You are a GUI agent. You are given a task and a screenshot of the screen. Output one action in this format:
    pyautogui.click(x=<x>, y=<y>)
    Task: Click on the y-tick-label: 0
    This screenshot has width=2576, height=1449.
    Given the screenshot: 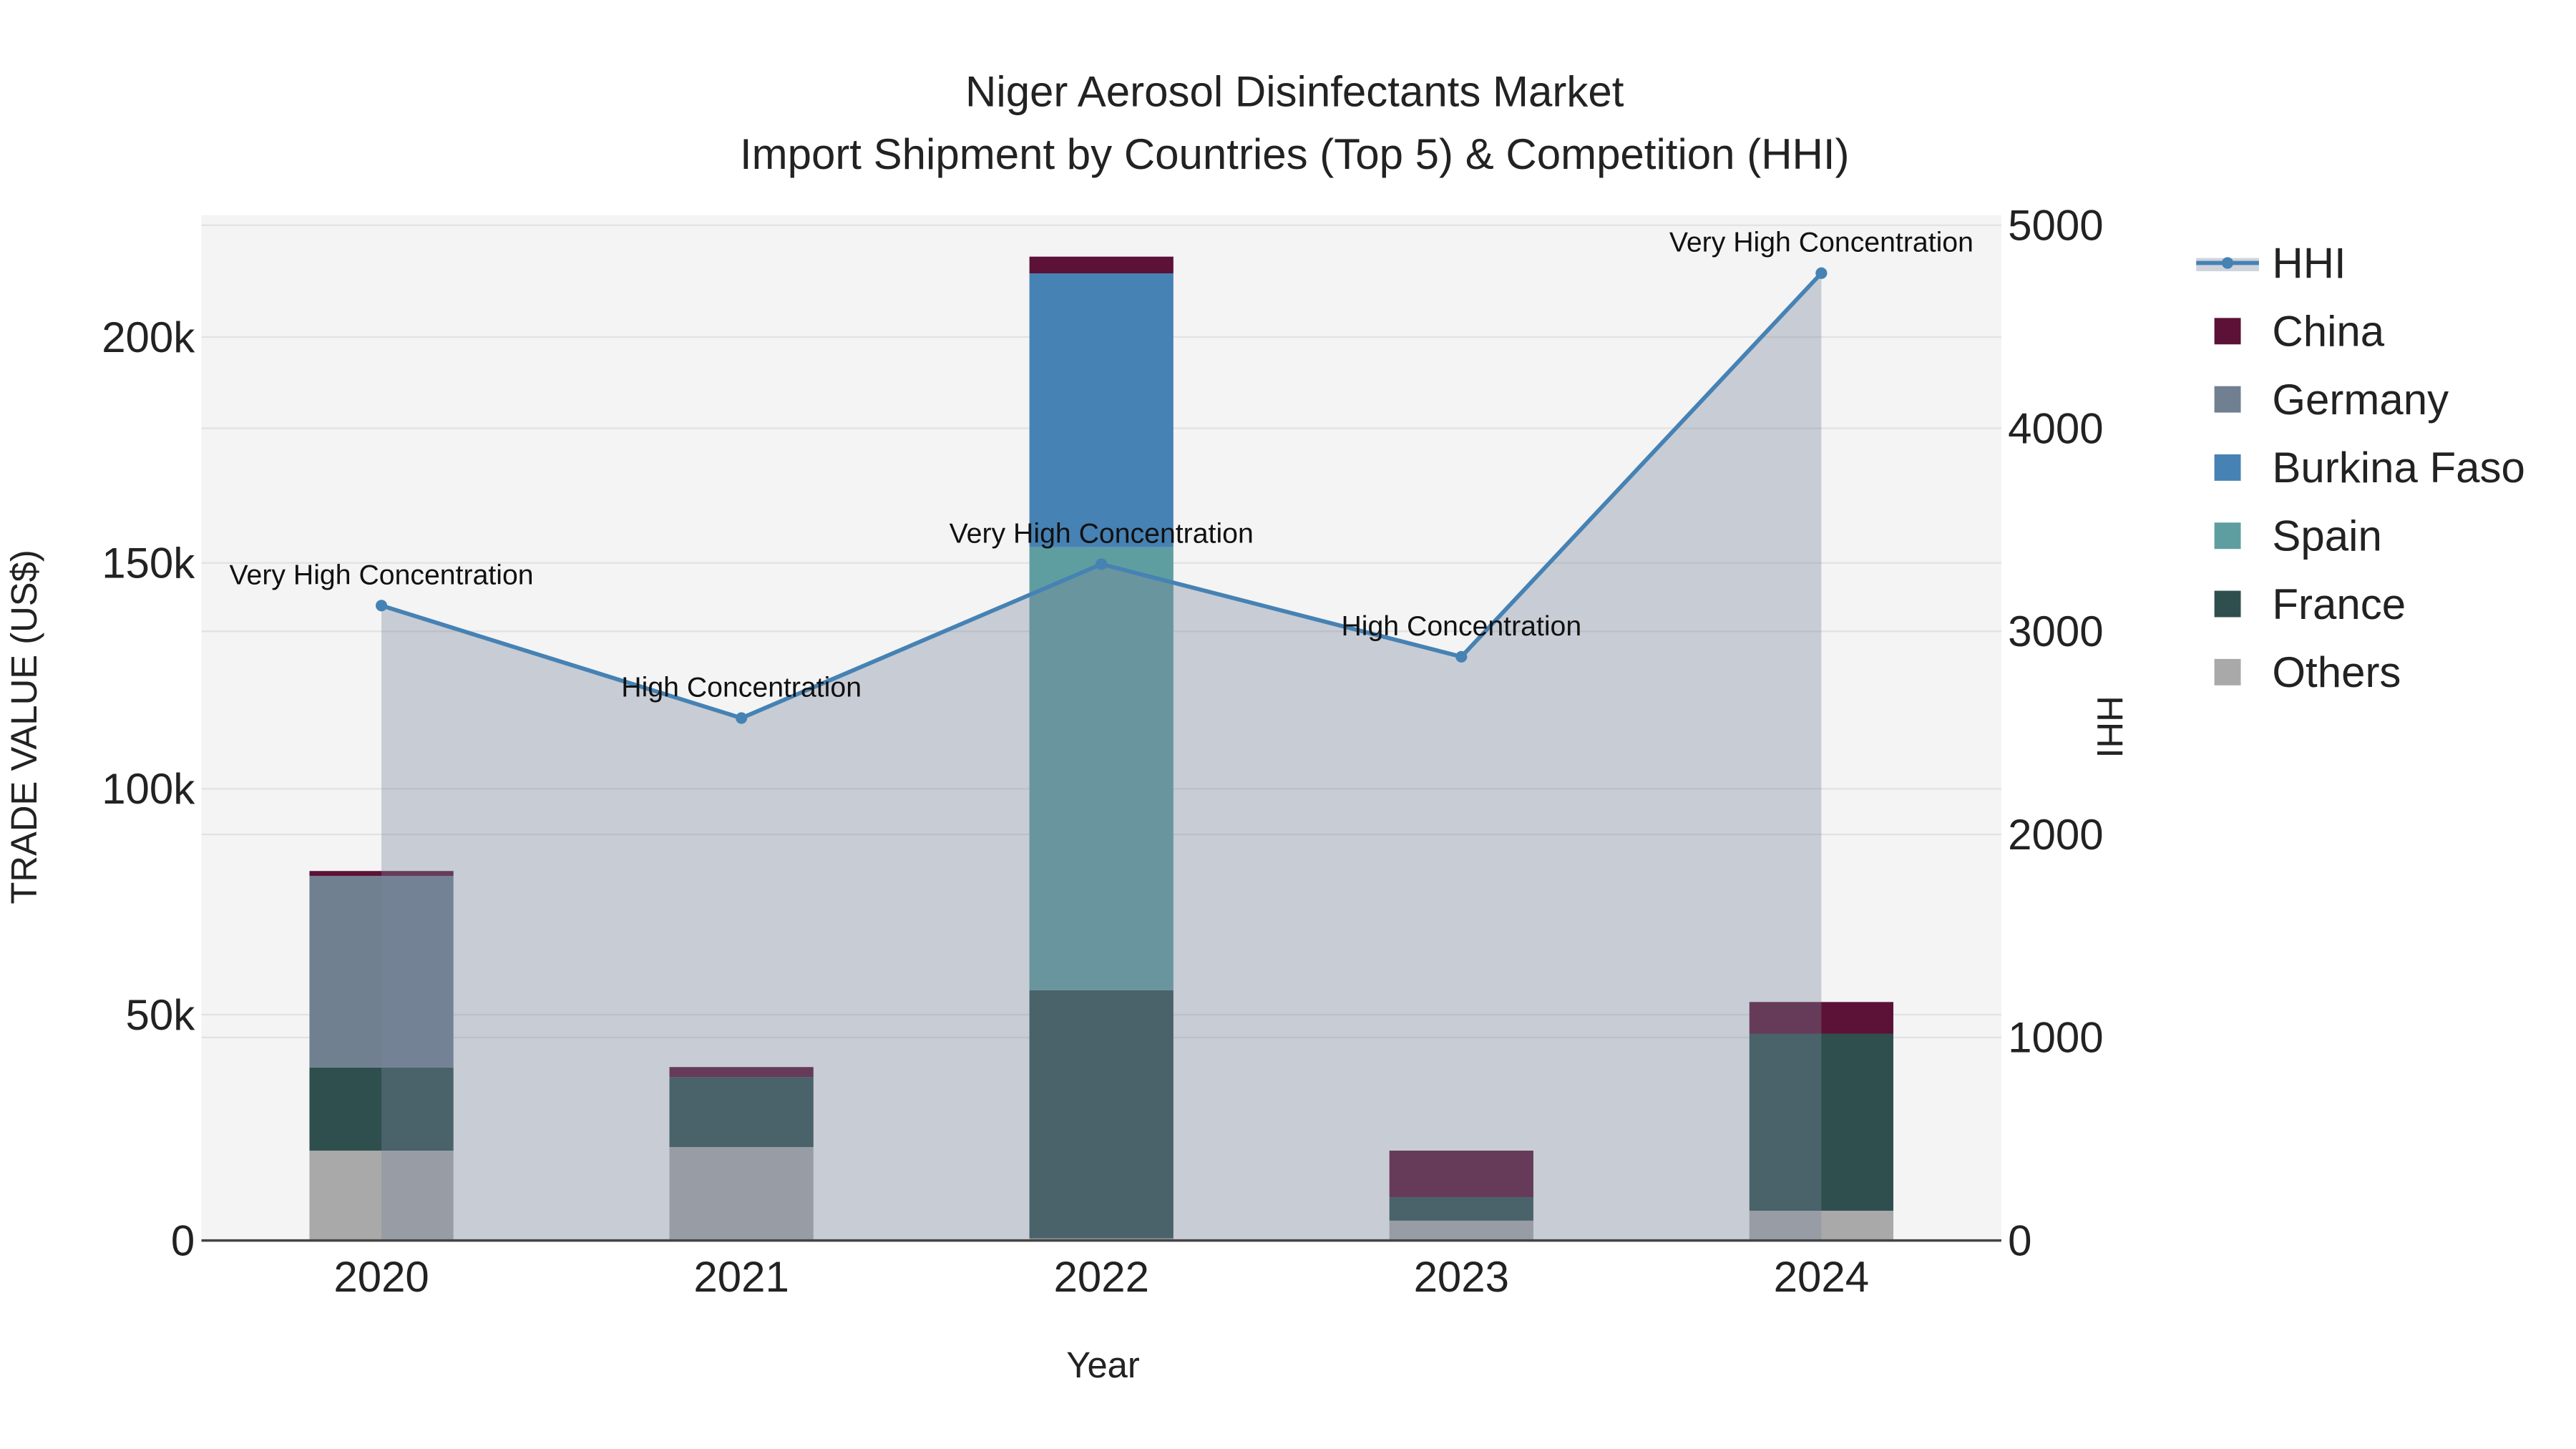 What is the action you would take?
    pyautogui.click(x=183, y=1240)
    